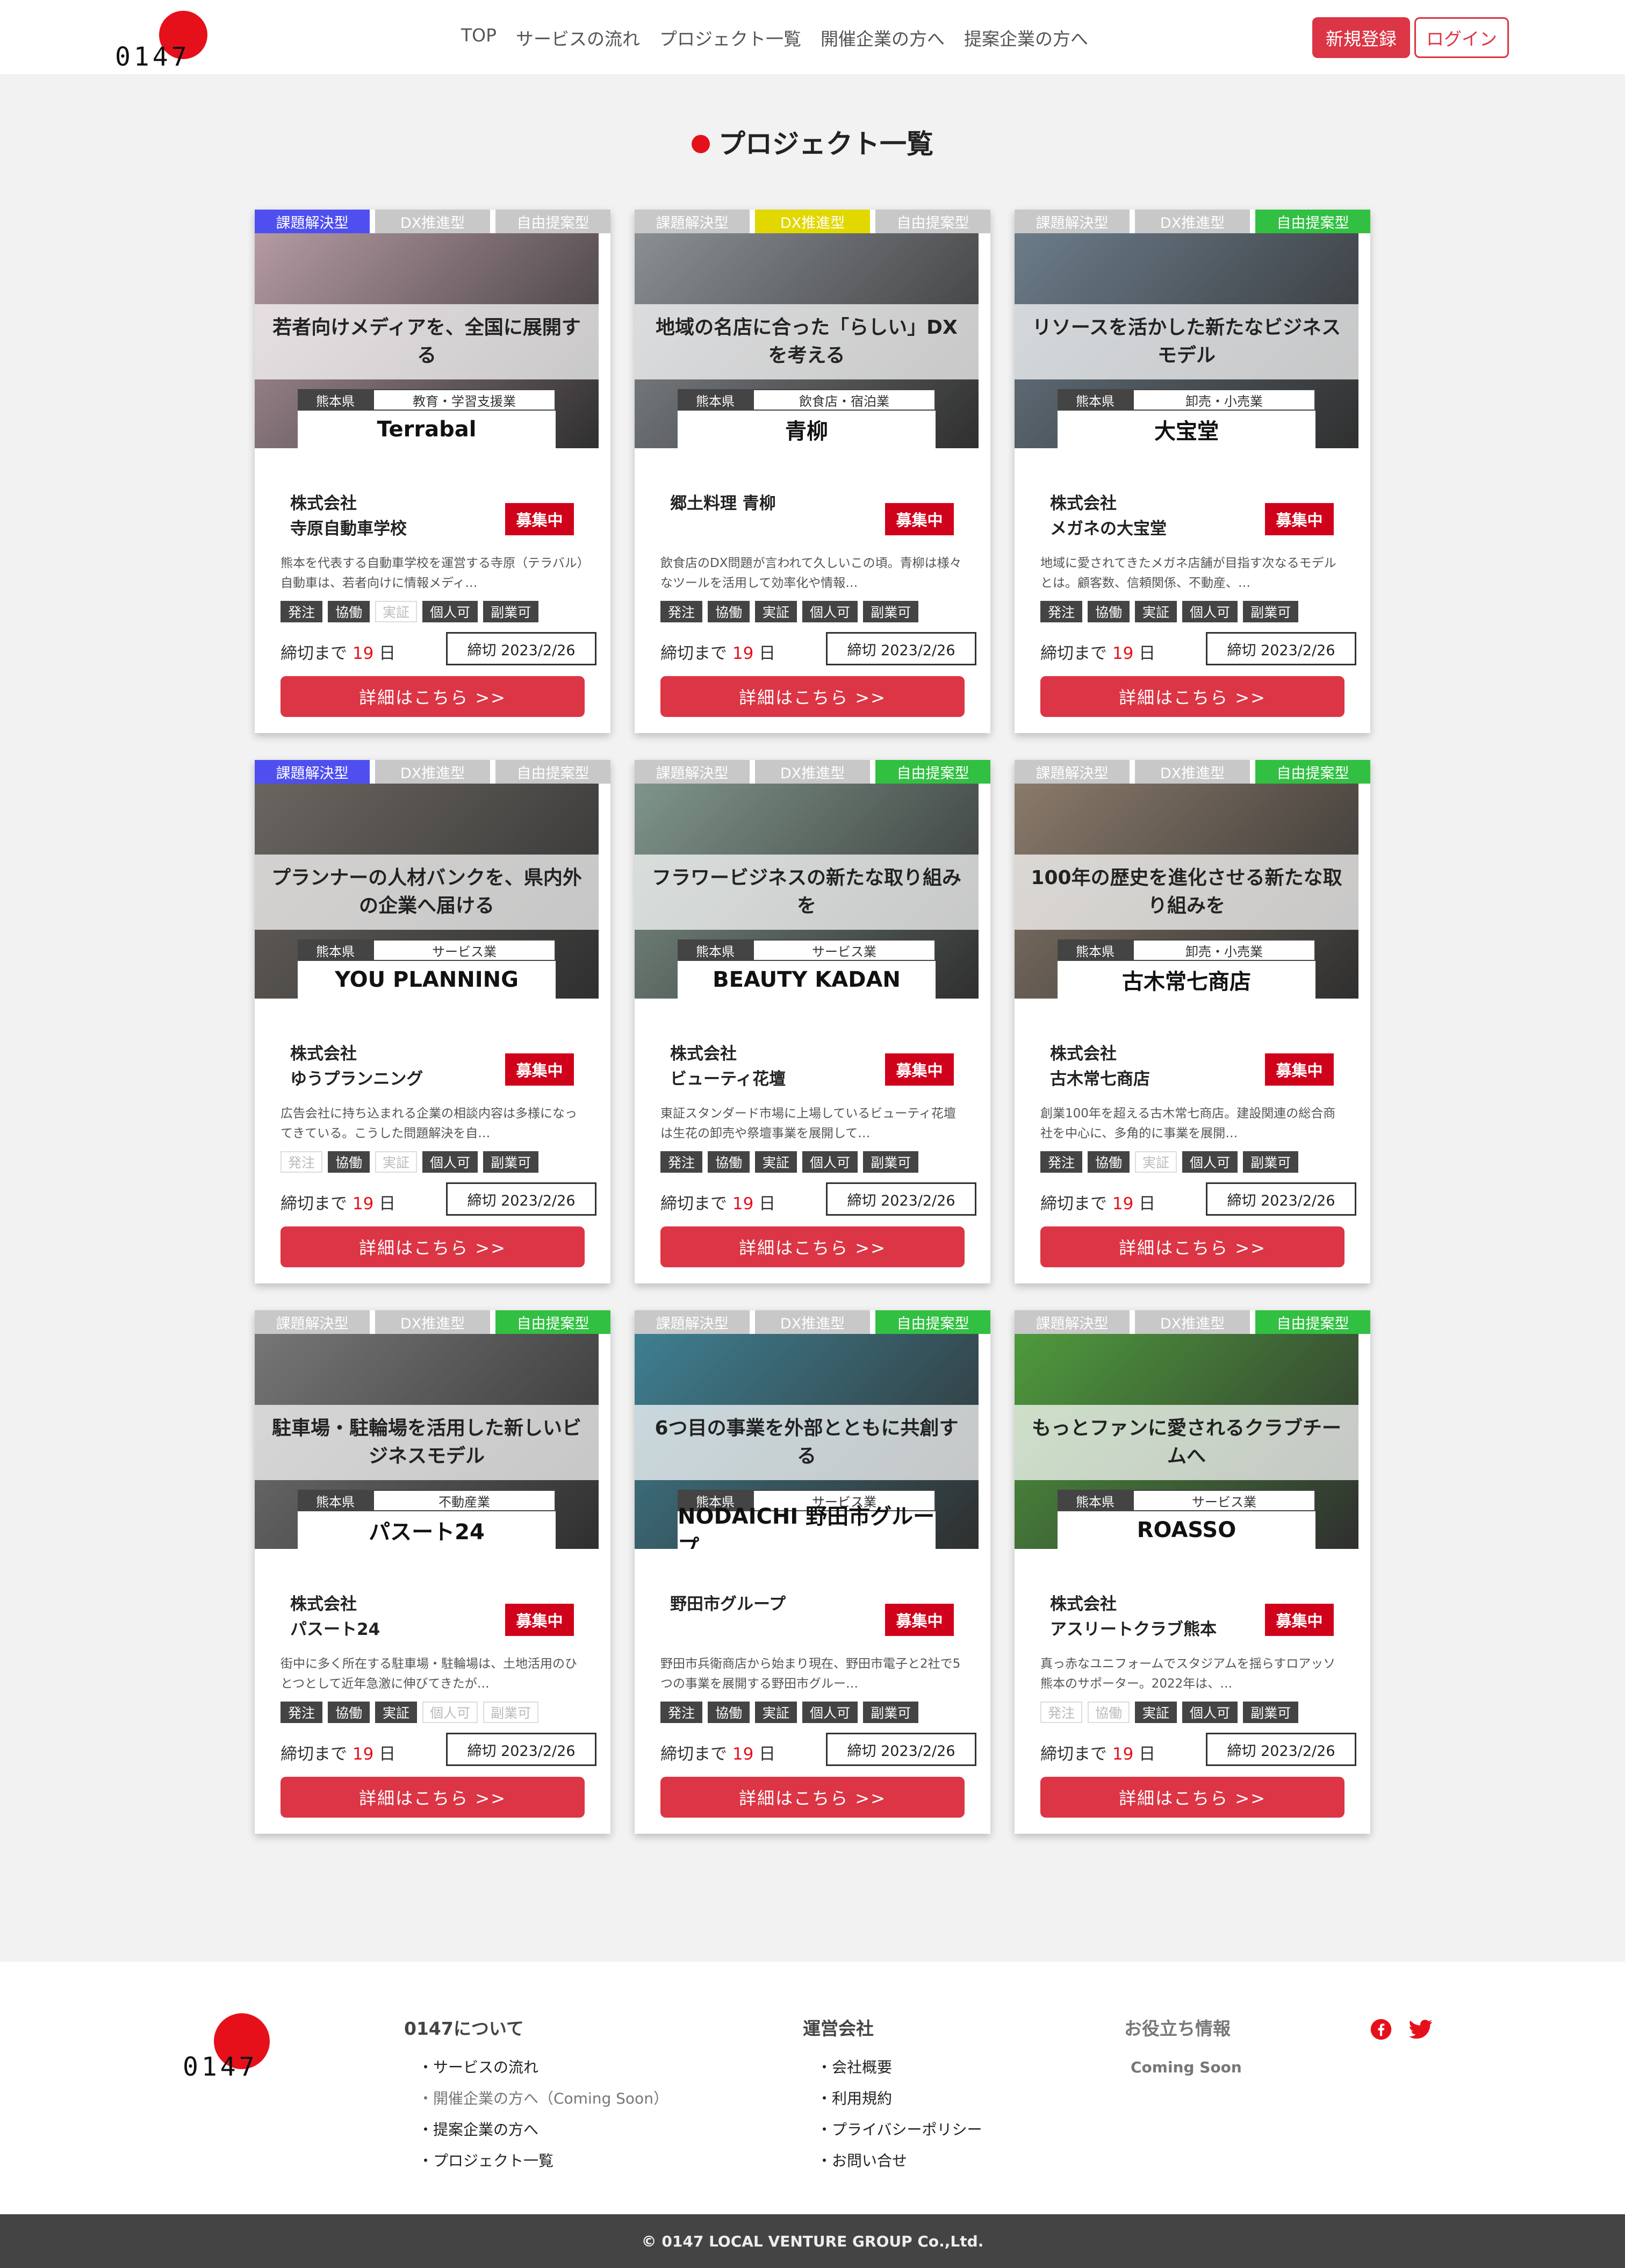 This screenshot has width=1625, height=2268. What do you see at coordinates (1183, 2048) in the screenshot?
I see `footer-col-info: お役立ち情報 Coming Soon` at bounding box center [1183, 2048].